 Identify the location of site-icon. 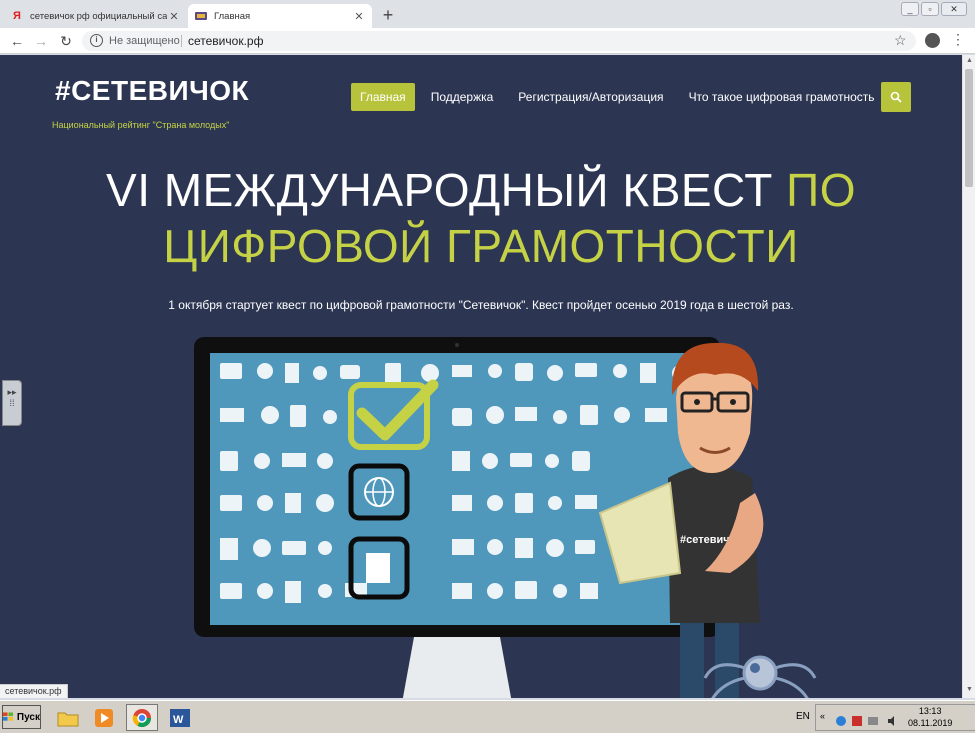
(201, 16).